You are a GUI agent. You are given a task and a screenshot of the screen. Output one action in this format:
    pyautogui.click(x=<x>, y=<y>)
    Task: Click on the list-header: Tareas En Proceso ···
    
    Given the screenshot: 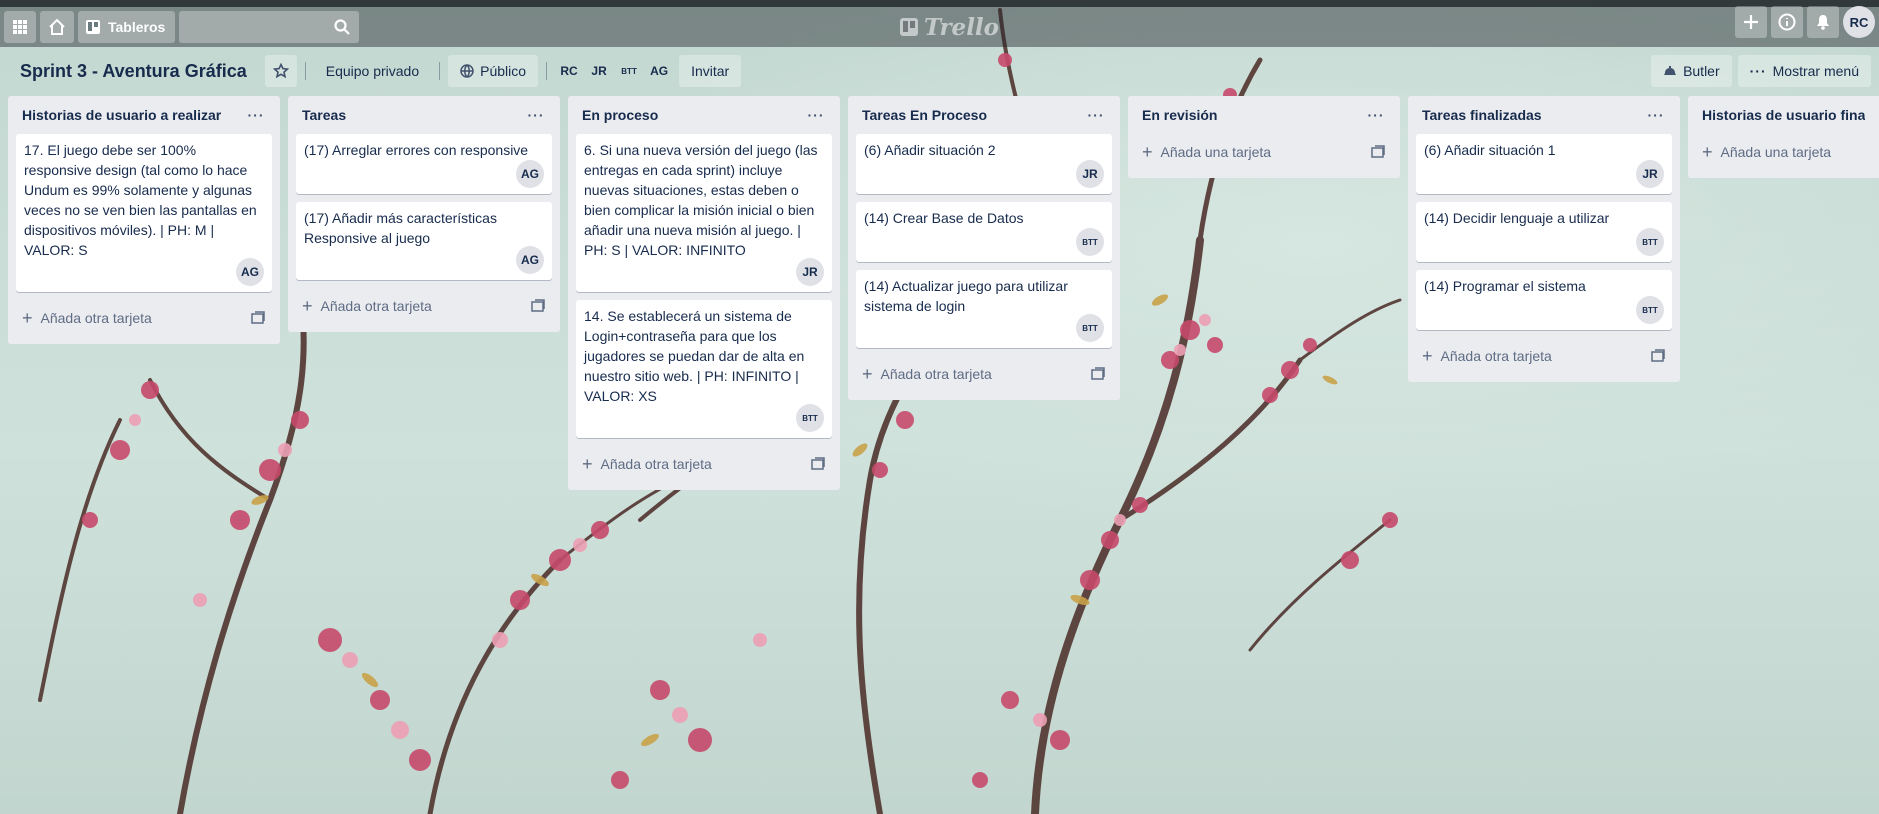 What is the action you would take?
    pyautogui.click(x=984, y=115)
    